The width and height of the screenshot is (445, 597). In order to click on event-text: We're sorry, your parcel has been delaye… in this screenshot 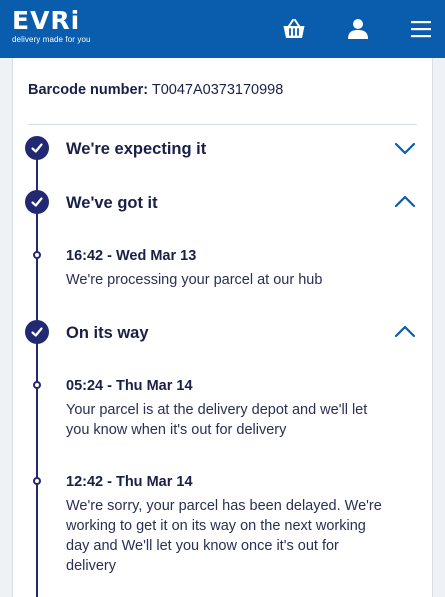, I will do `click(224, 536)`.